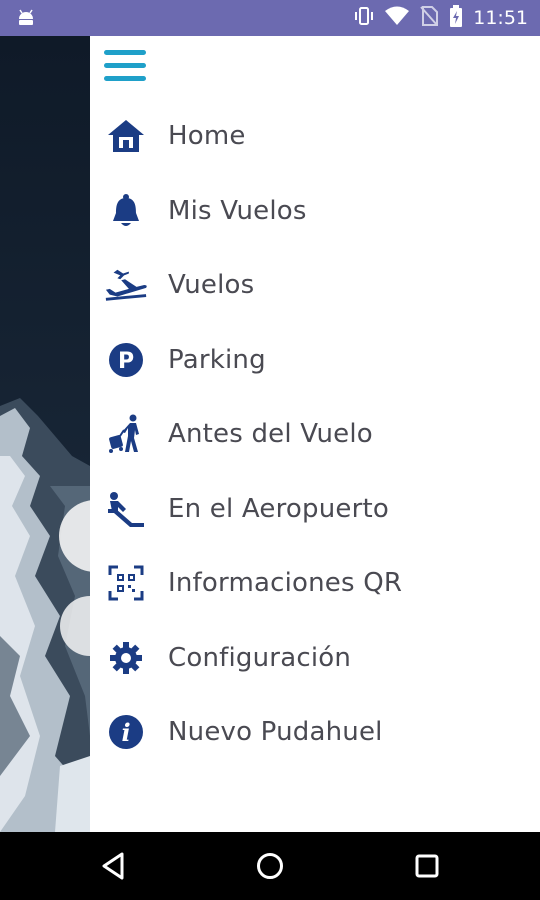  What do you see at coordinates (126, 583) in the screenshot?
I see `qr-code-icon` at bounding box center [126, 583].